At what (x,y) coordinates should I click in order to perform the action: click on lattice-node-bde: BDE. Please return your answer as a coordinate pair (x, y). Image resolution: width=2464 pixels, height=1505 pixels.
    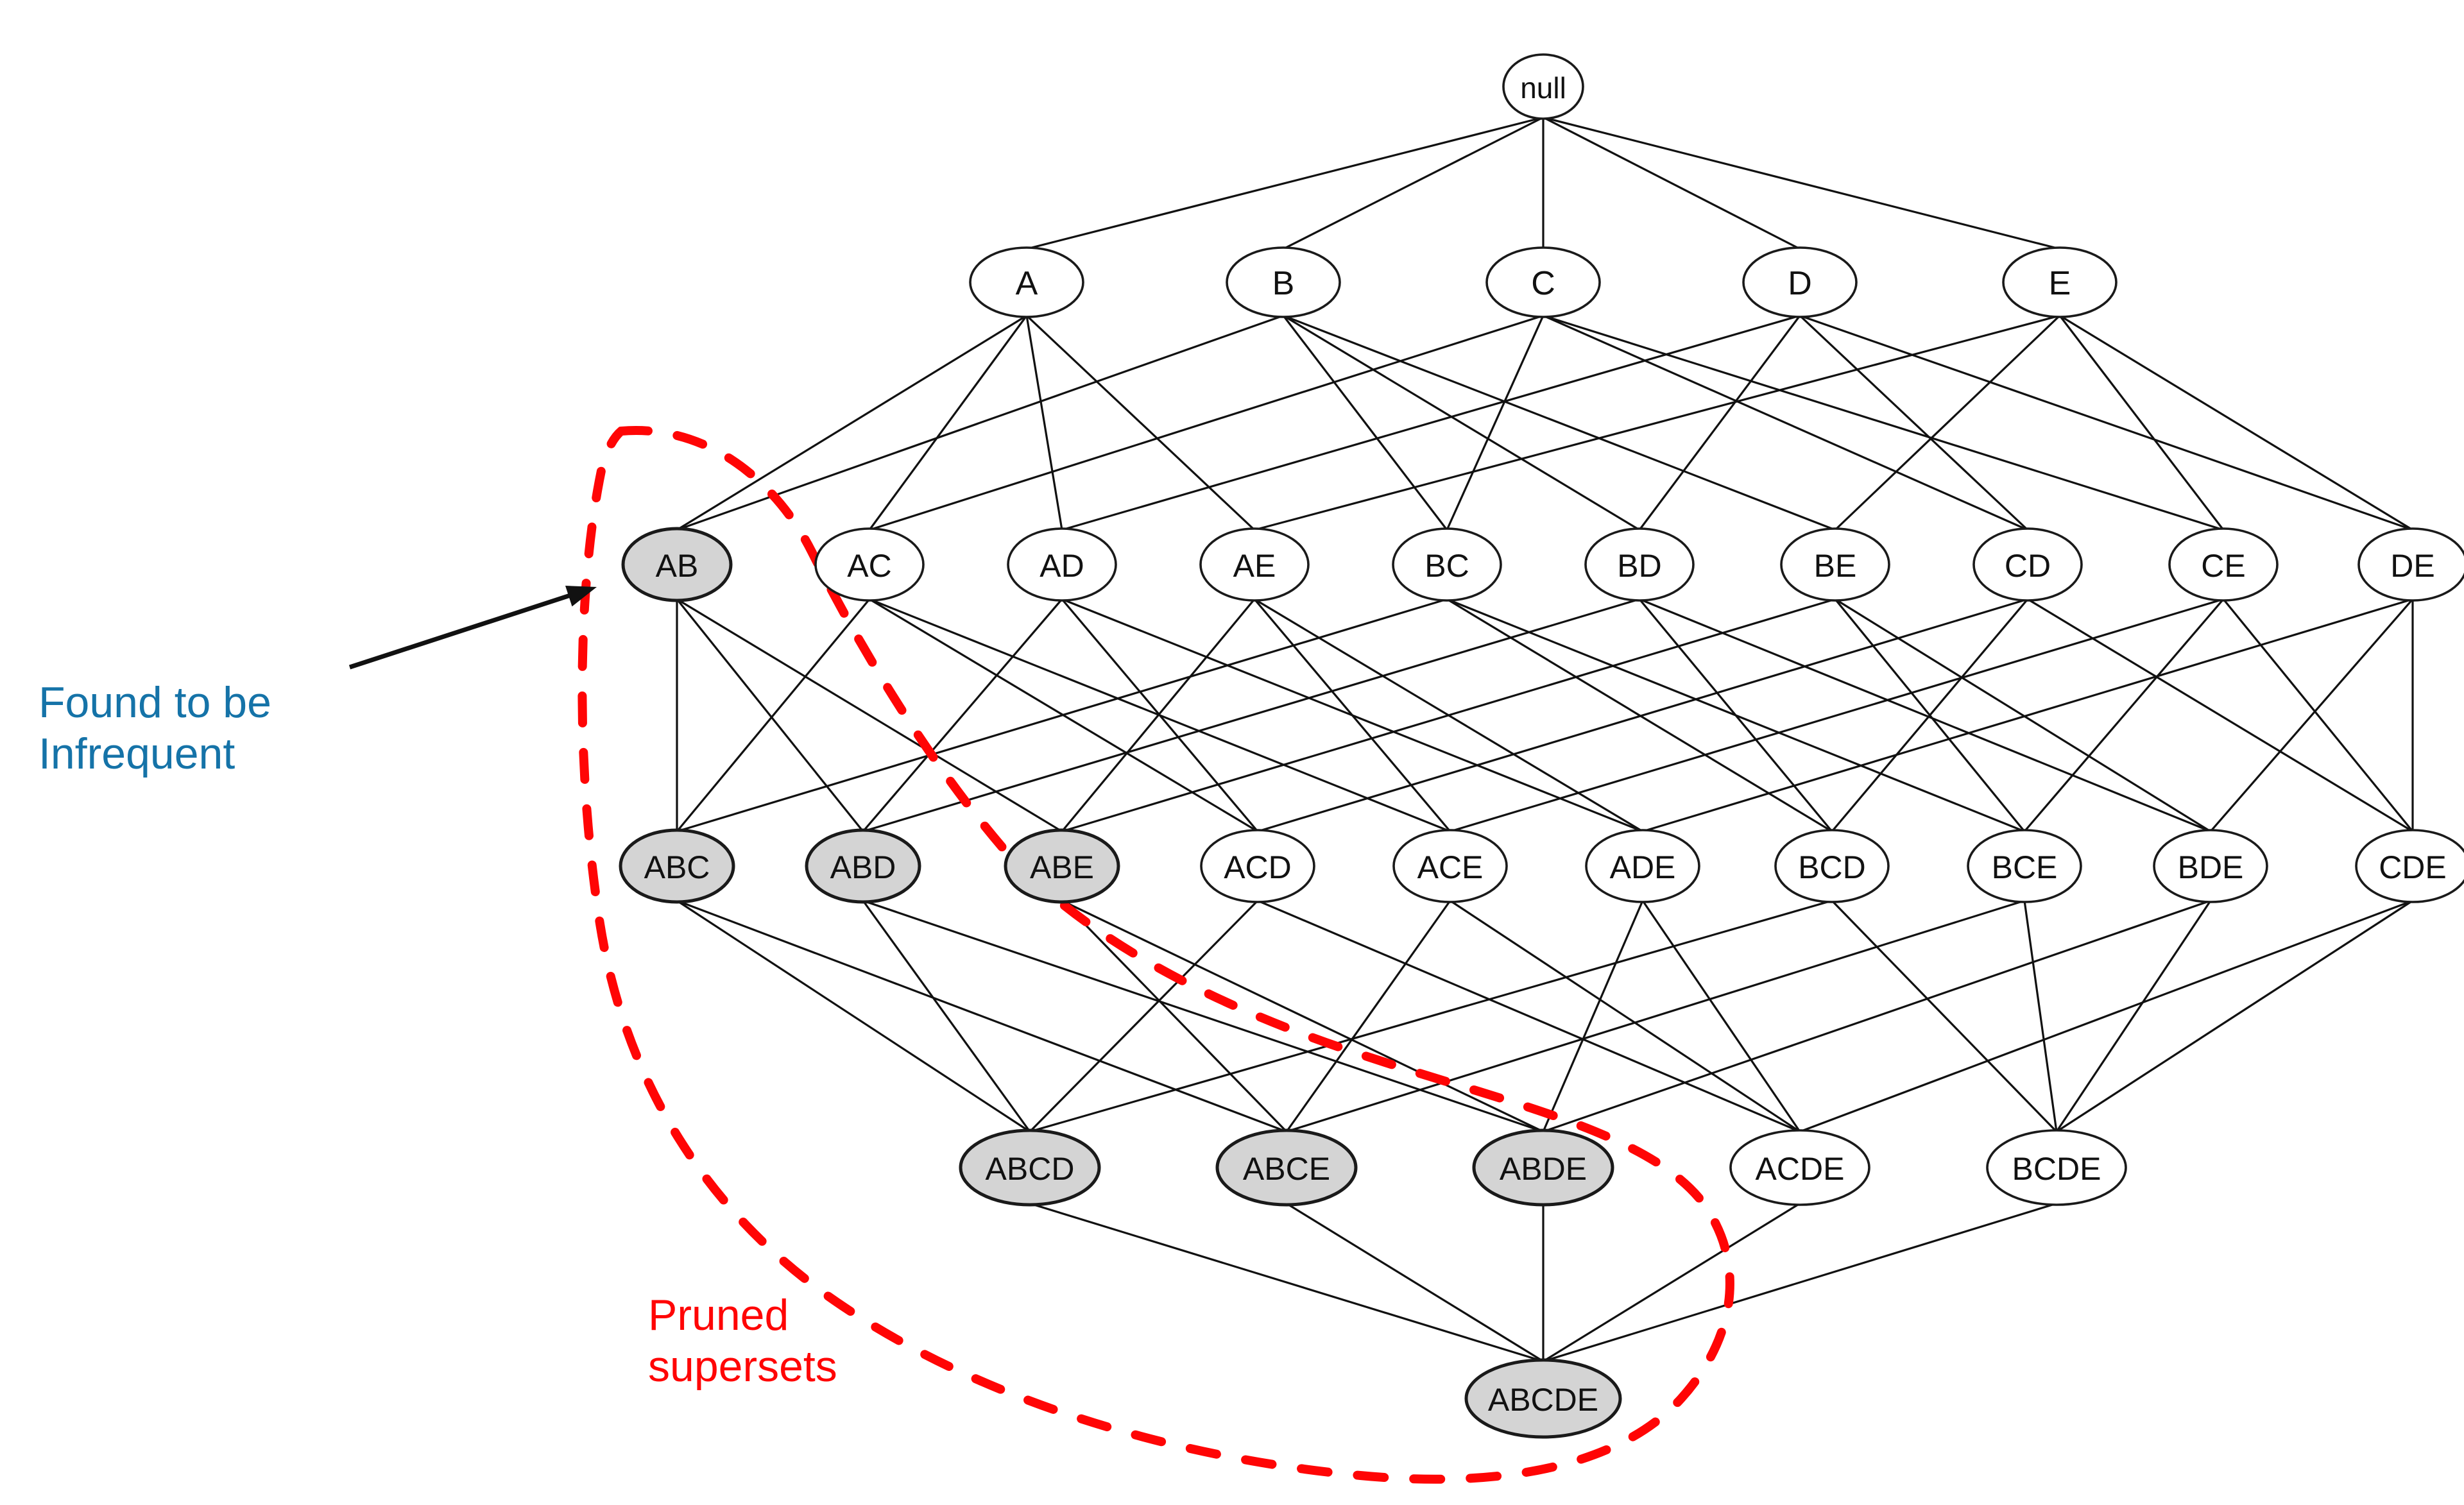
    Looking at the image, I should click on (2210, 866).